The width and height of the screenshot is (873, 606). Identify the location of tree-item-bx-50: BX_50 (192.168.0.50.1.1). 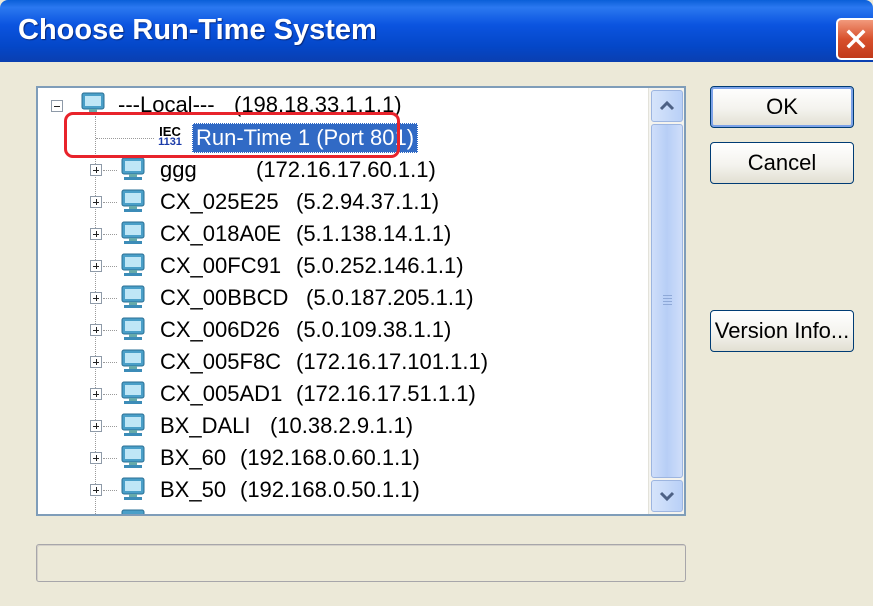
(343, 490).